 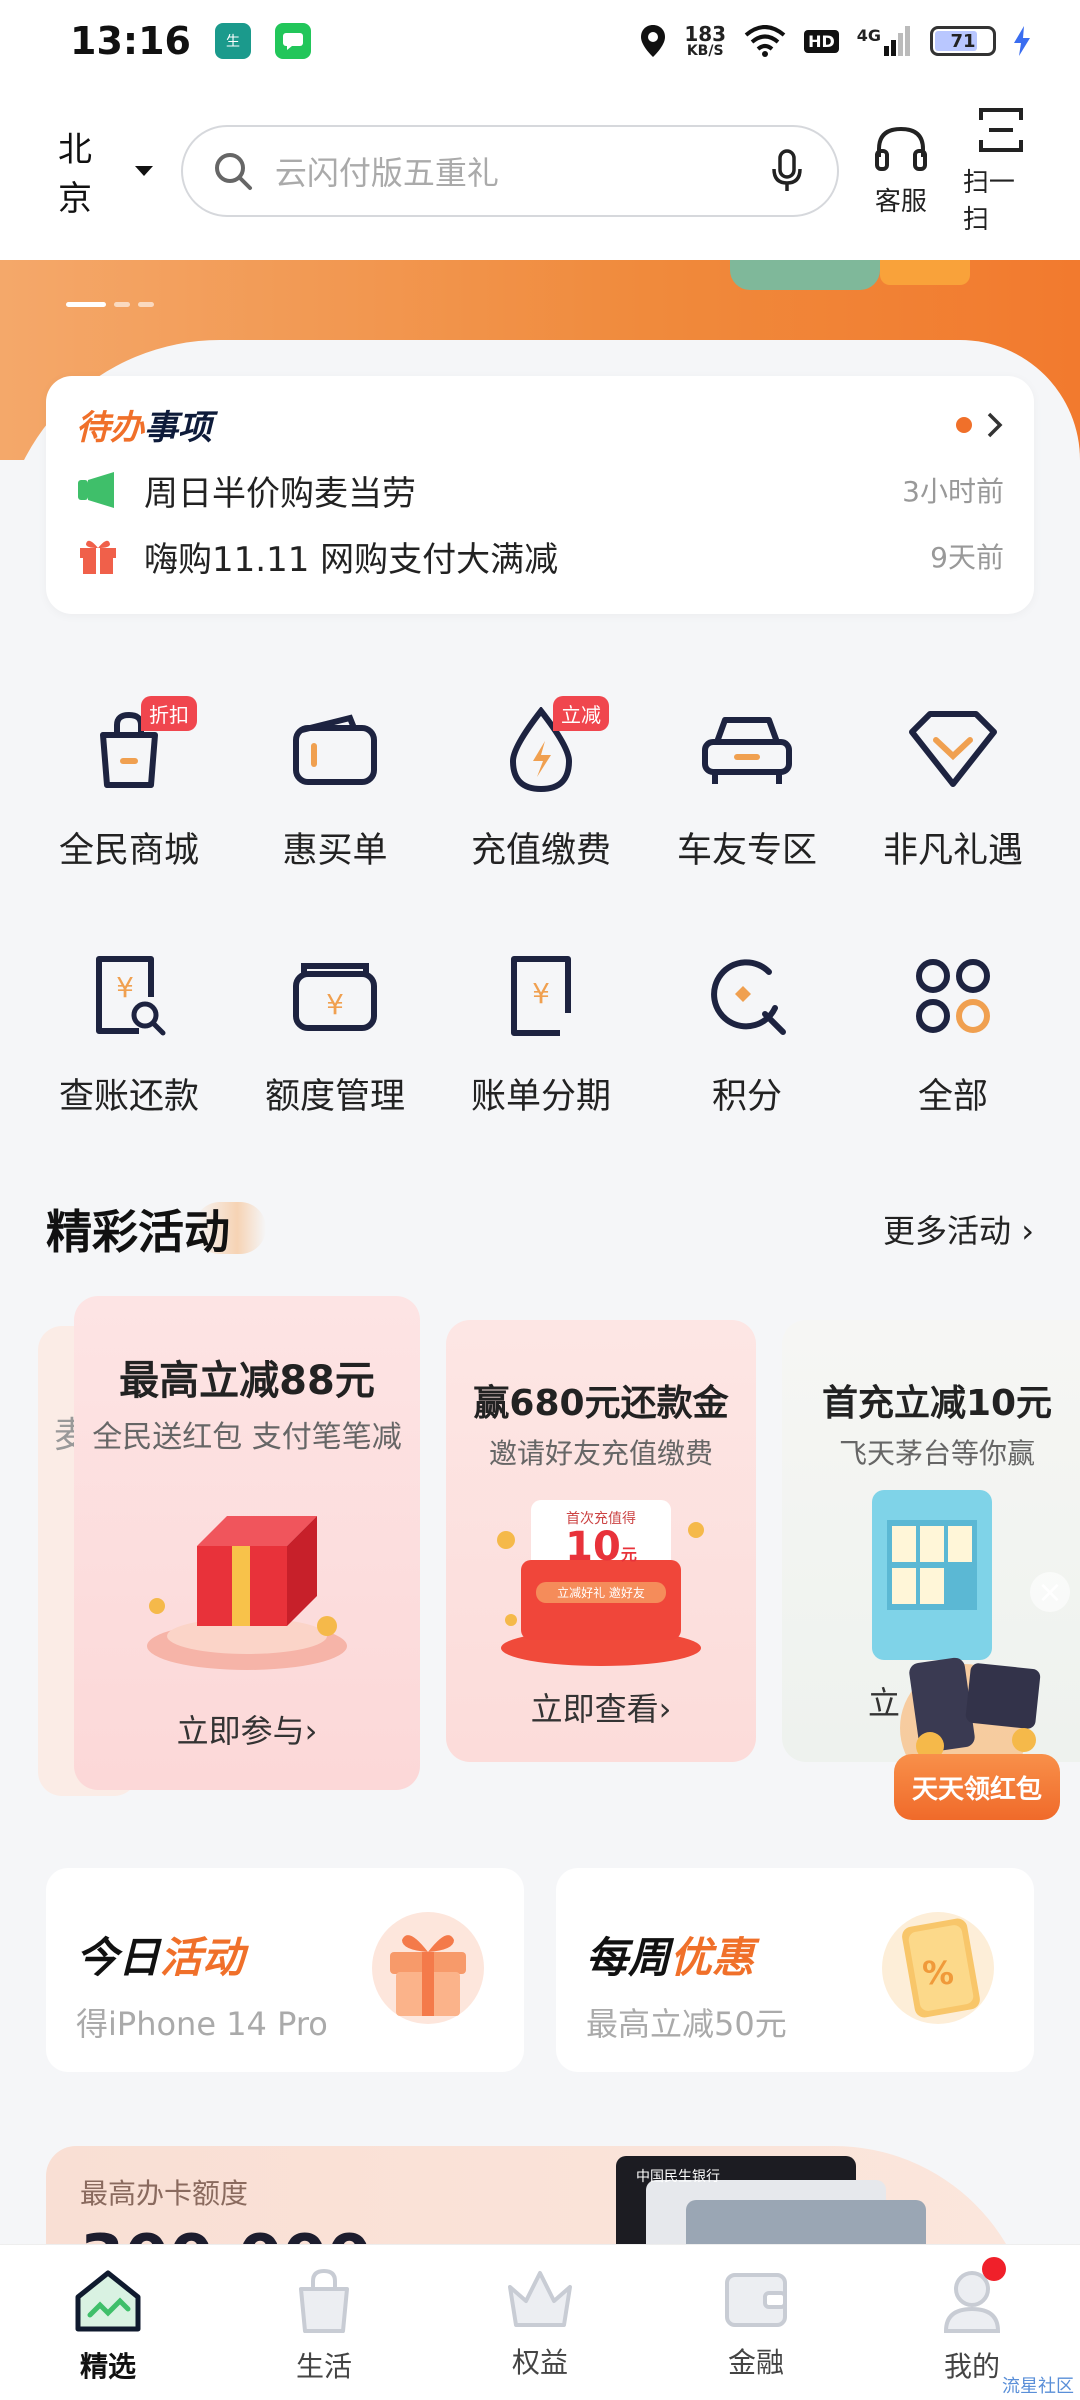 I want to click on search-icon, so click(x=233, y=171).